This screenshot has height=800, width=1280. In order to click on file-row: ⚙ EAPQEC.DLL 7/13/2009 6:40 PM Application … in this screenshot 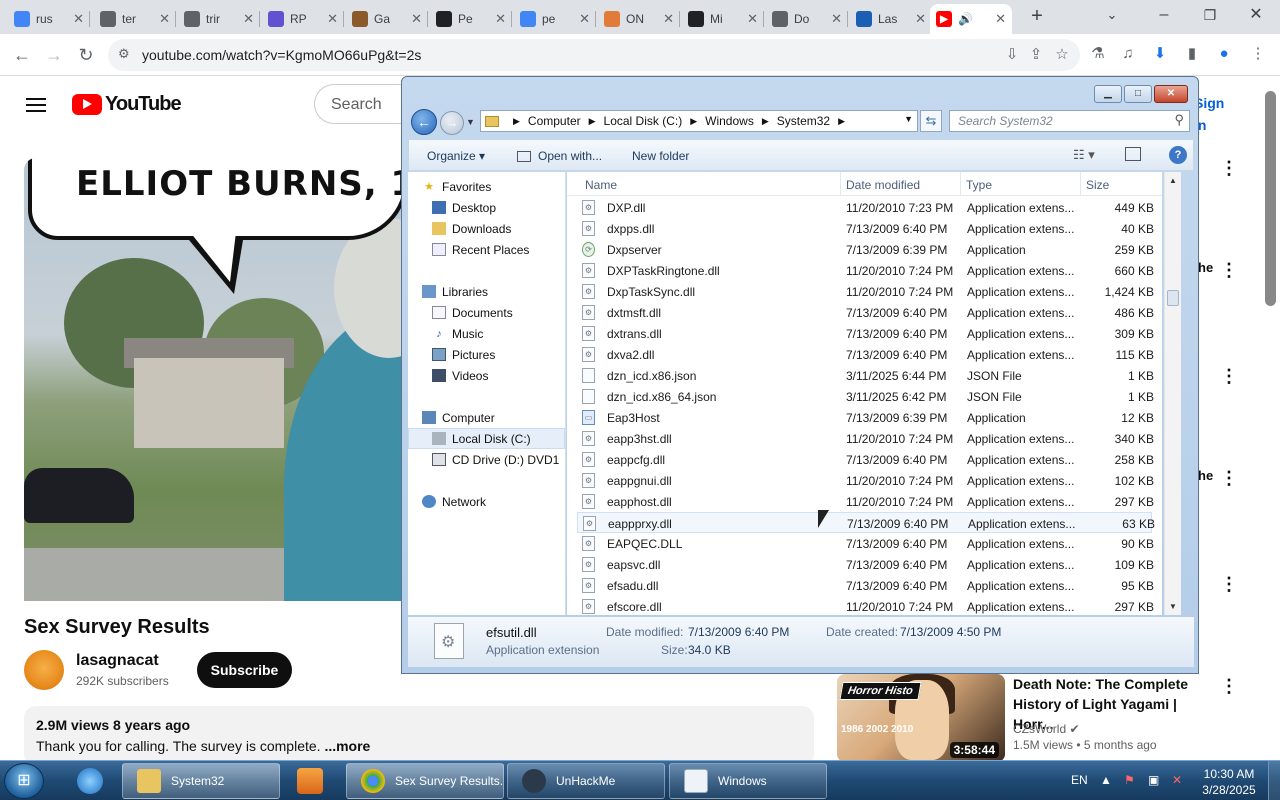, I will do `click(865, 543)`.